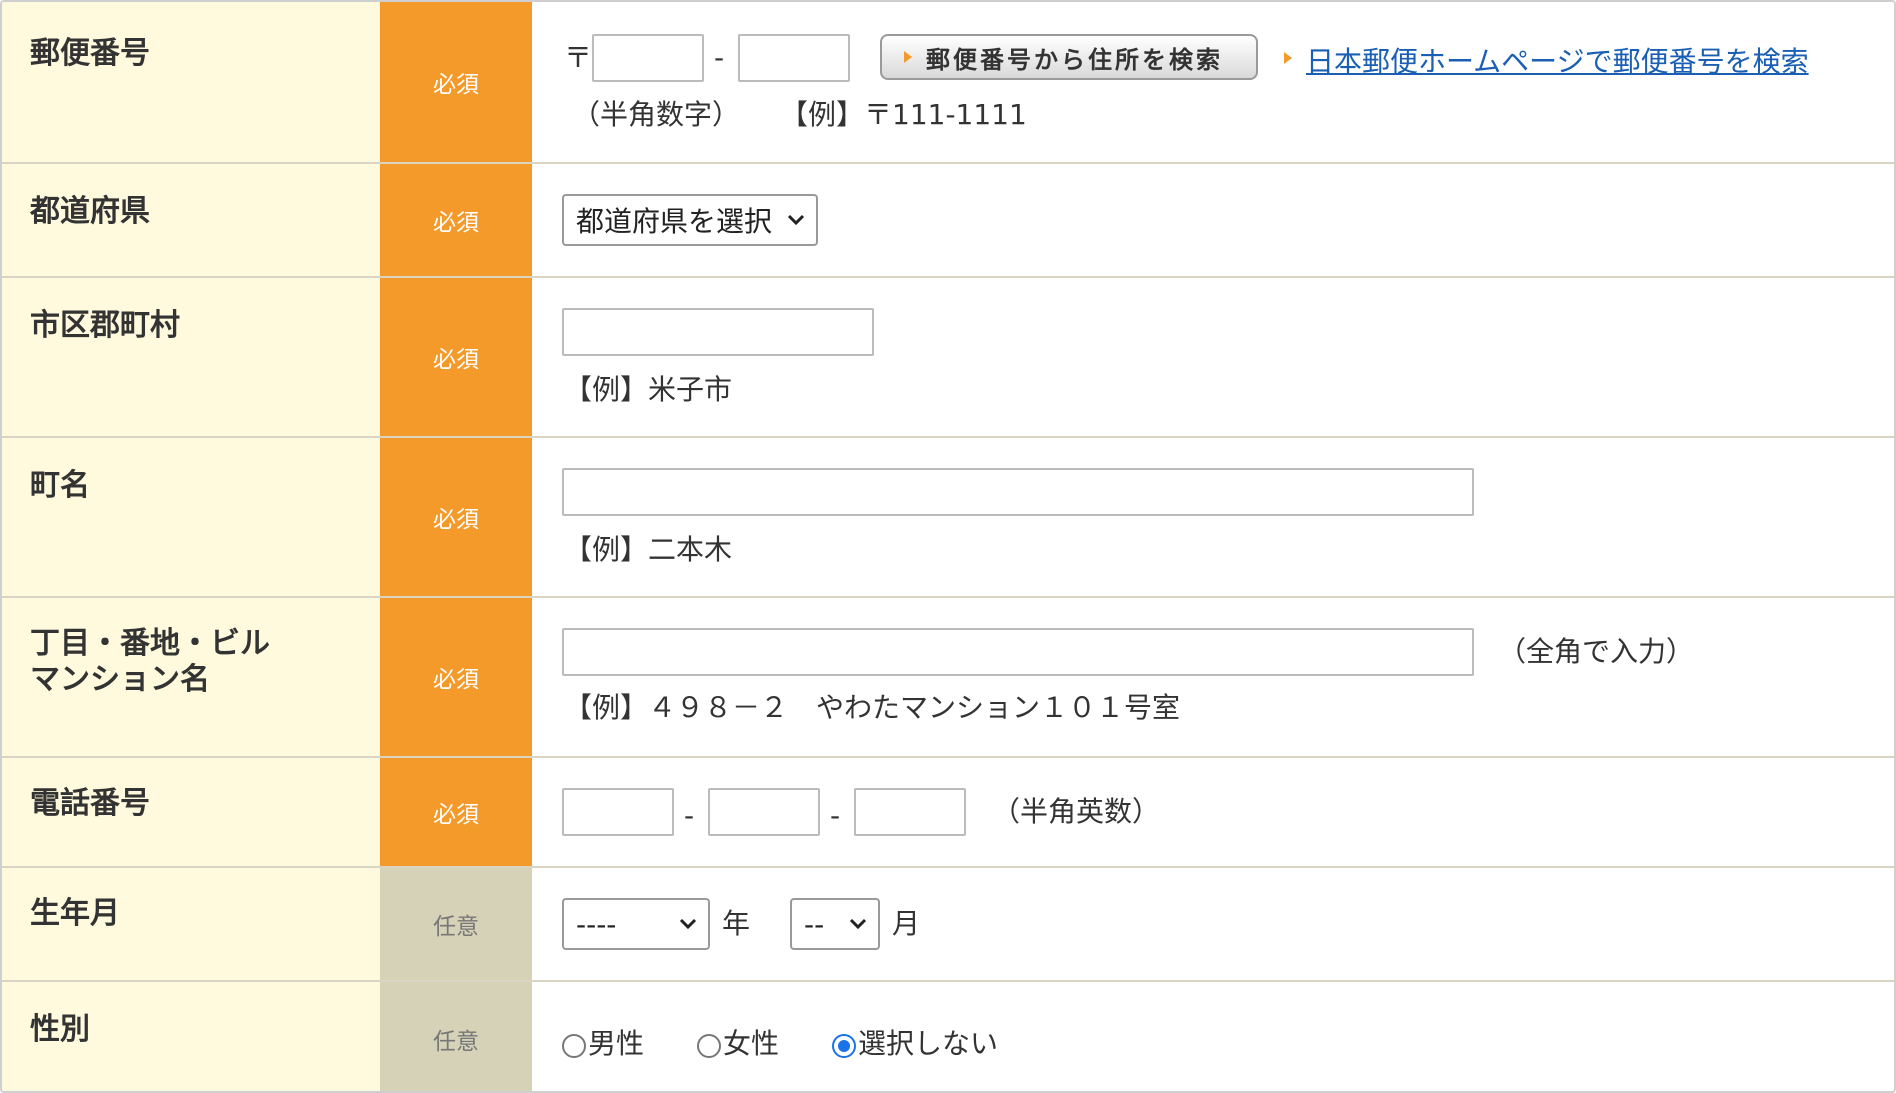  What do you see at coordinates (903, 114) in the screenshot?
I see `postal-example: 【例】〒111-1111` at bounding box center [903, 114].